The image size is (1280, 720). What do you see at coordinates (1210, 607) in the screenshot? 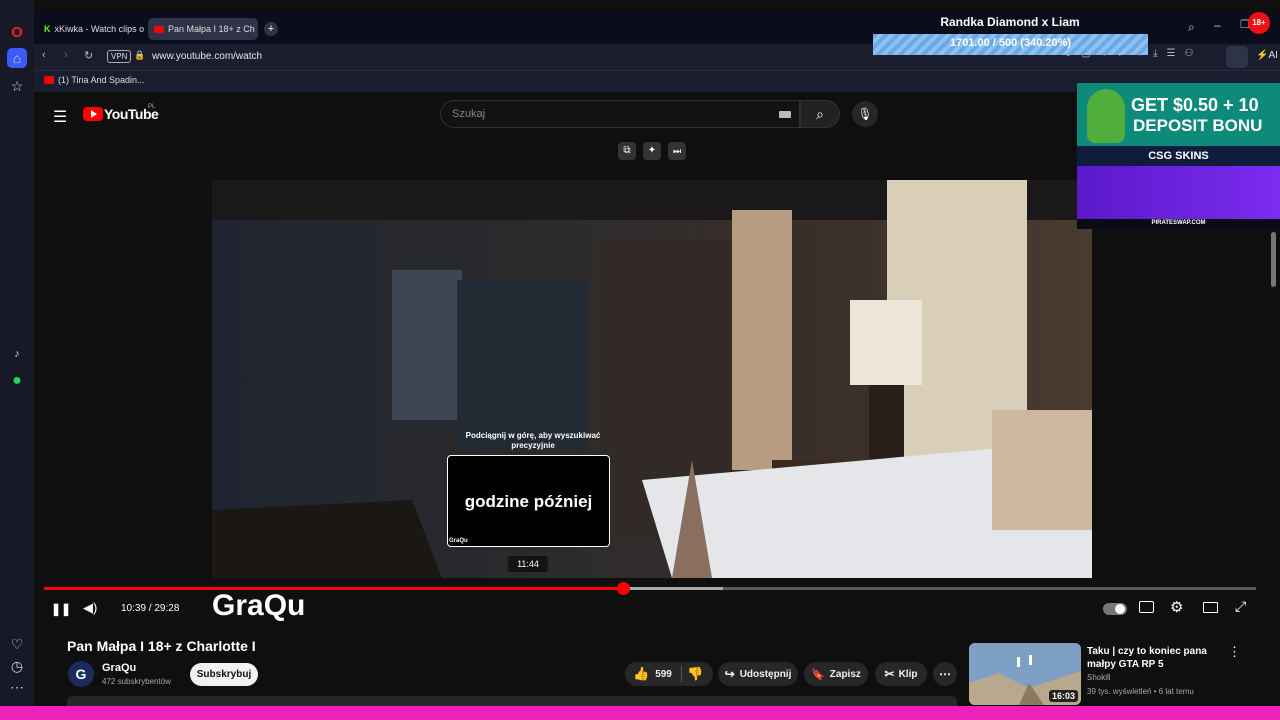
I see `theater-icon` at bounding box center [1210, 607].